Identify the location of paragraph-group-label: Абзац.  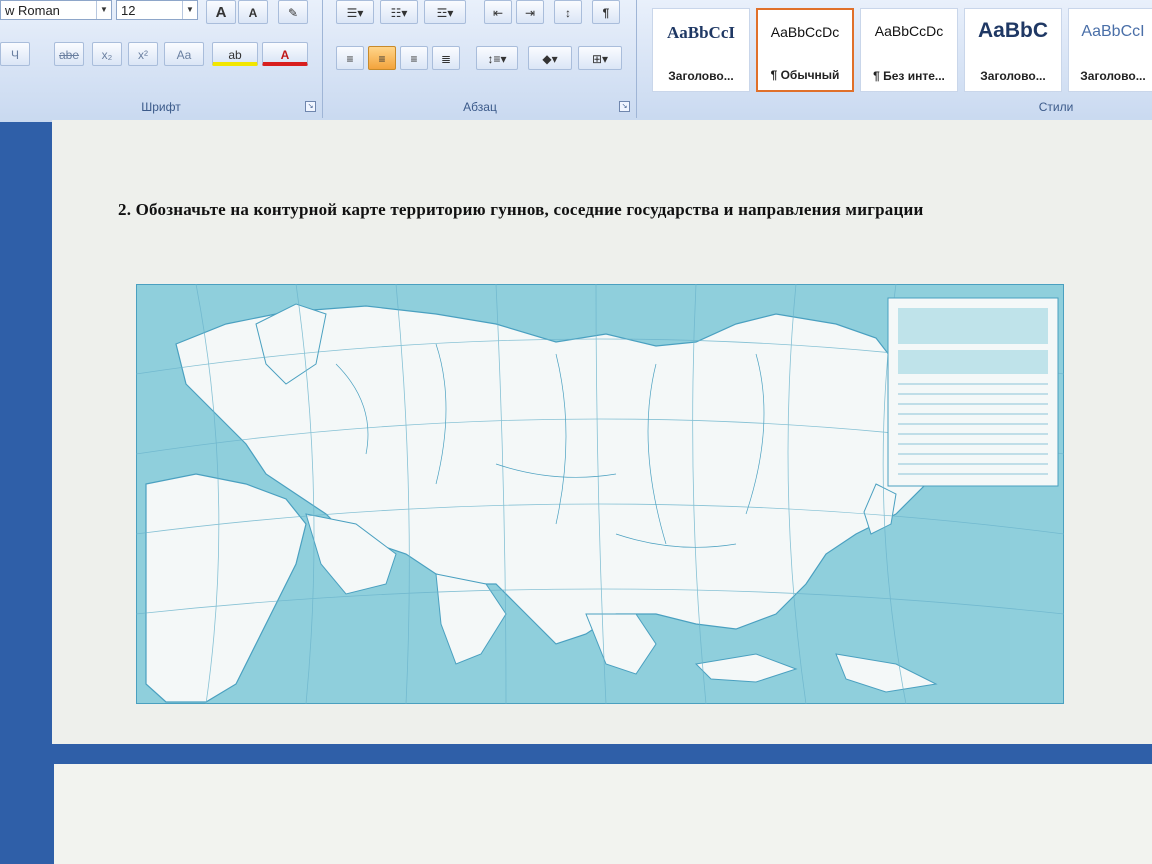
(480, 107).